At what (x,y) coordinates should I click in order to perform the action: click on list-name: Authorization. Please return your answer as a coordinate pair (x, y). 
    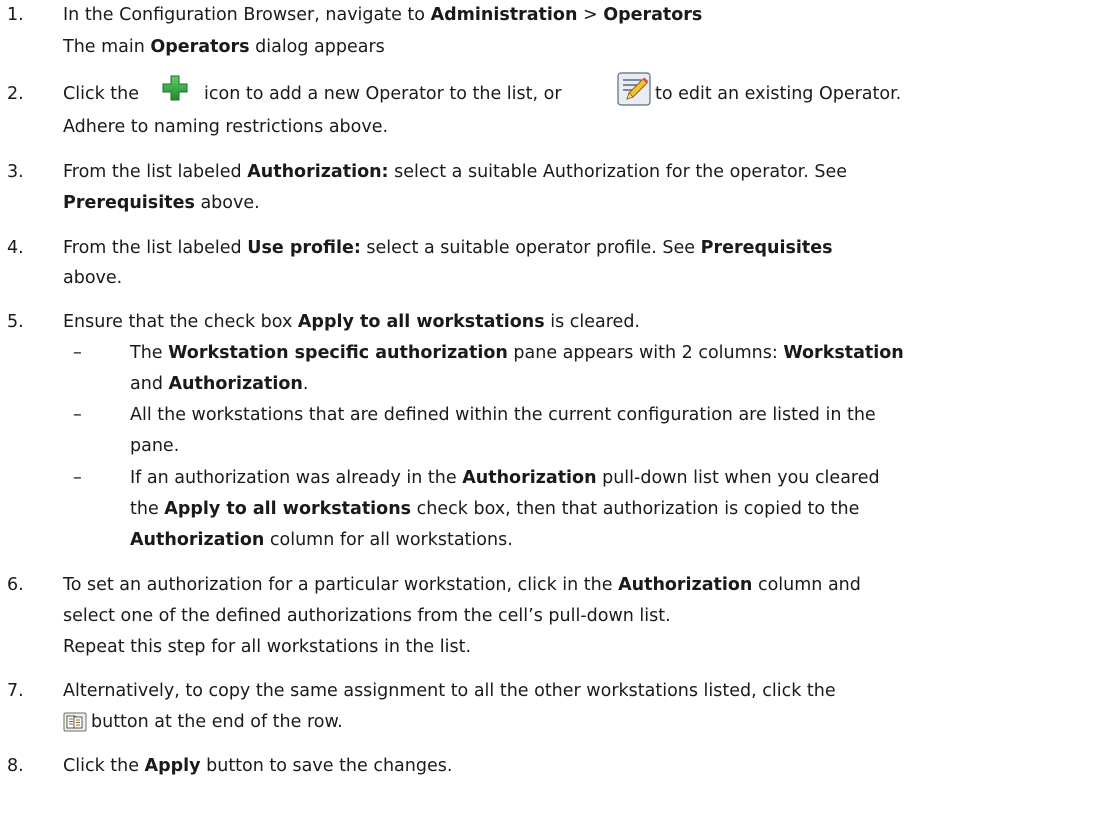
    Looking at the image, I should click on (529, 478).